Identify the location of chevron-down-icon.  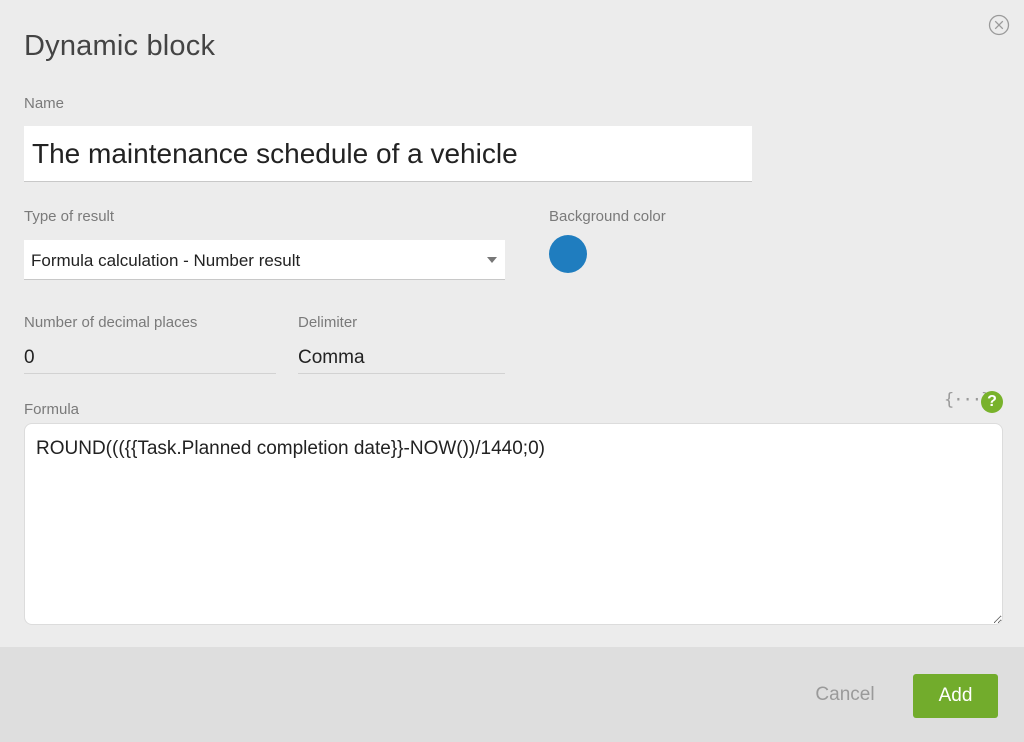
(492, 260).